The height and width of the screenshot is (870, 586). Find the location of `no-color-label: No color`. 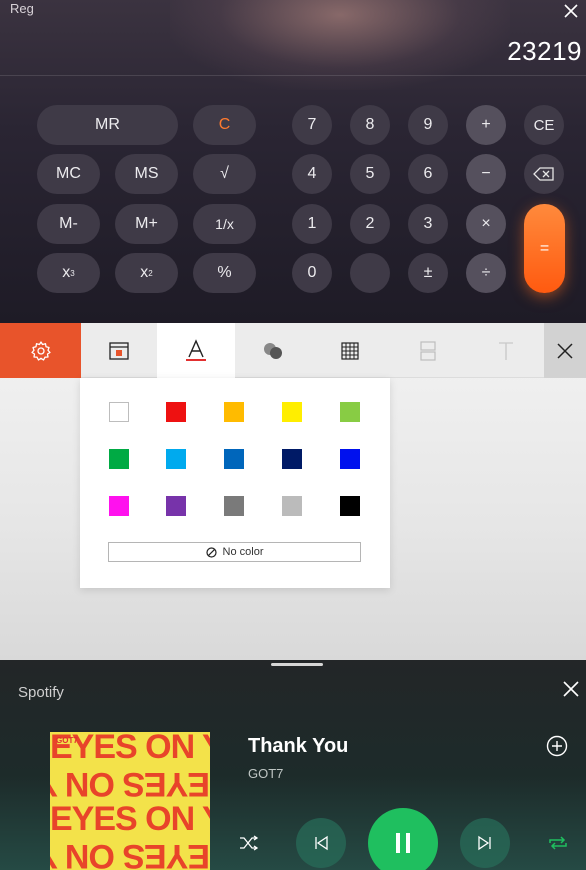

no-color-label: No color is located at coordinates (243, 552).